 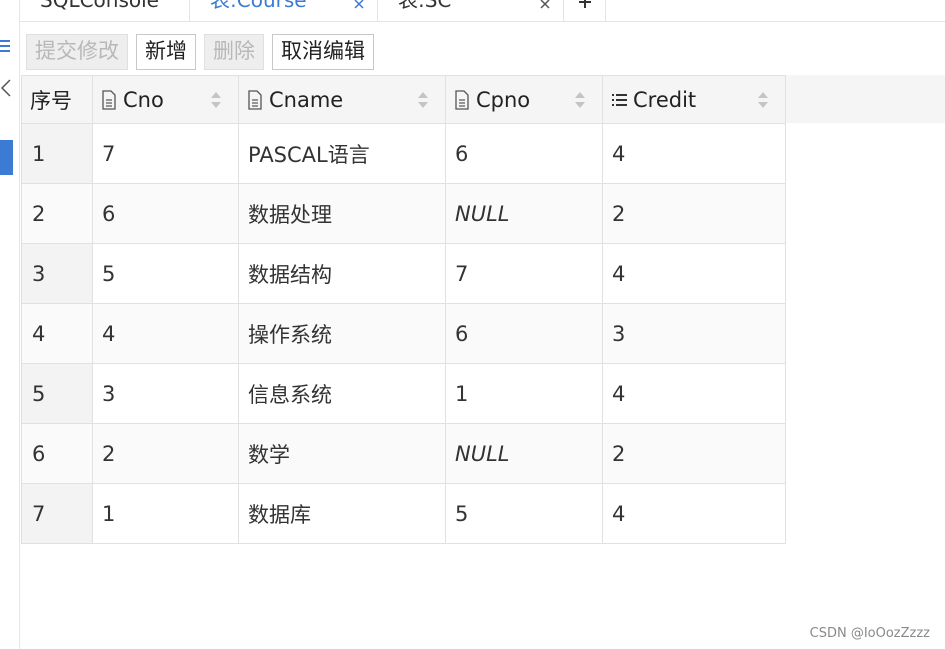 I want to click on table-row: 7 1 数据库 5 4, so click(x=403, y=513).